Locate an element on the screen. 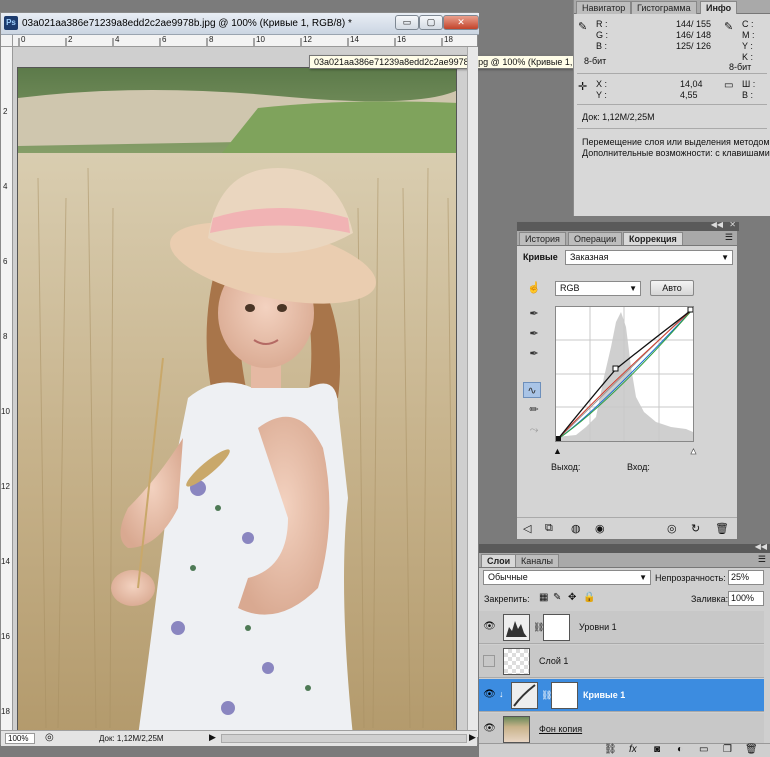 This screenshot has width=770, height=757. black-point-slider-icon: ▲ is located at coordinates (557, 451).